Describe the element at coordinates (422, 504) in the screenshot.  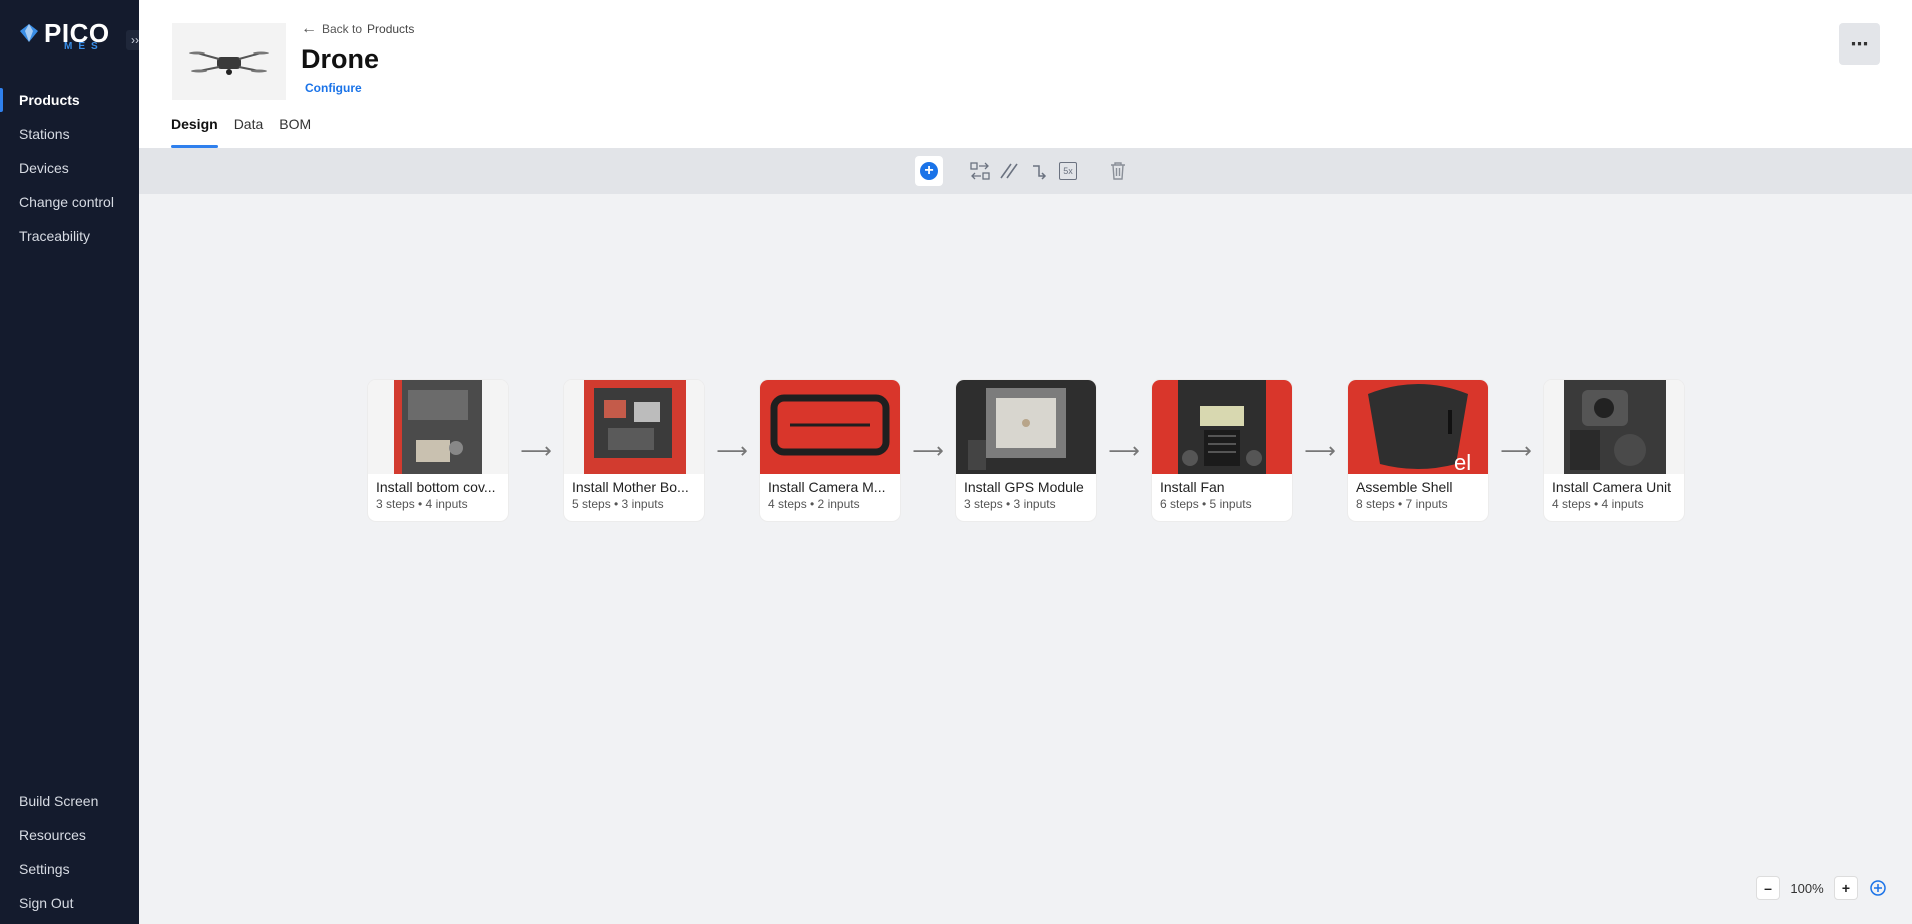
I see `station-meta: 3 steps • 4 inputs` at that location.